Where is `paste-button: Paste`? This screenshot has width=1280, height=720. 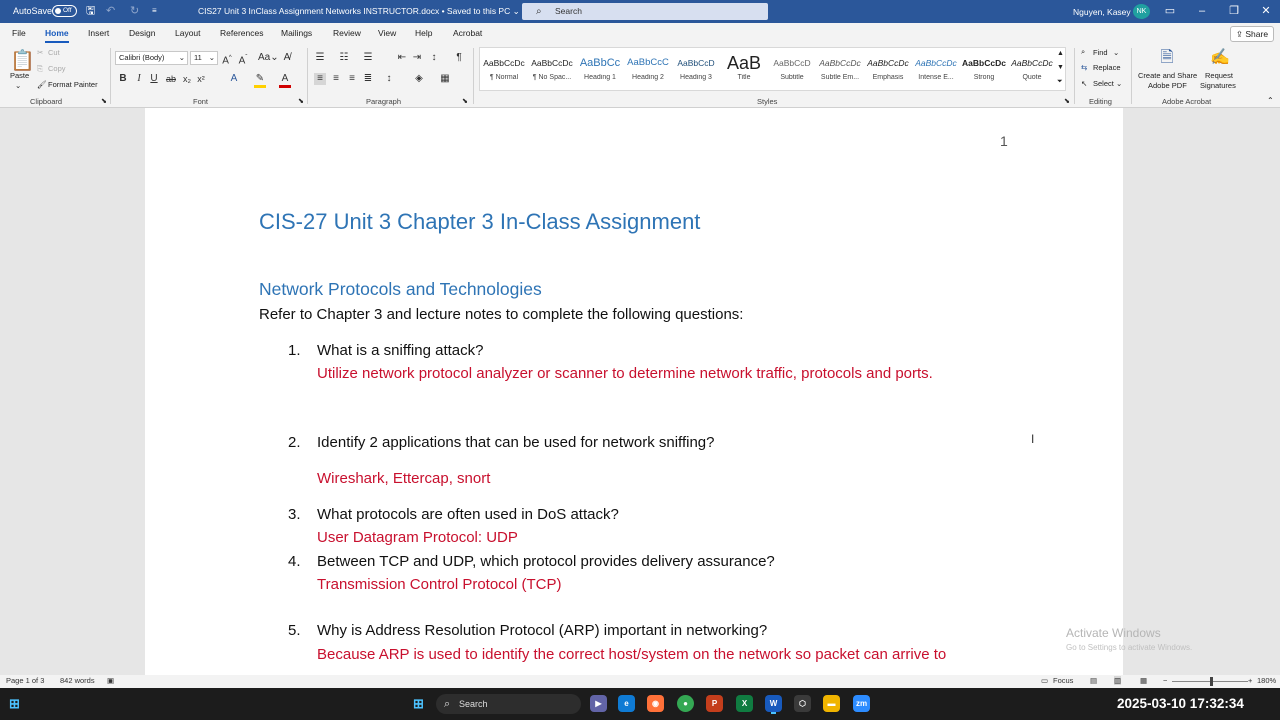 paste-button: Paste is located at coordinates (19, 75).